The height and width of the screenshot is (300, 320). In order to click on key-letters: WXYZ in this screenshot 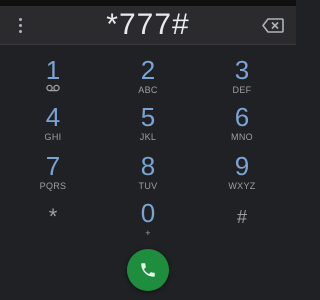, I will do `click(242, 186)`.